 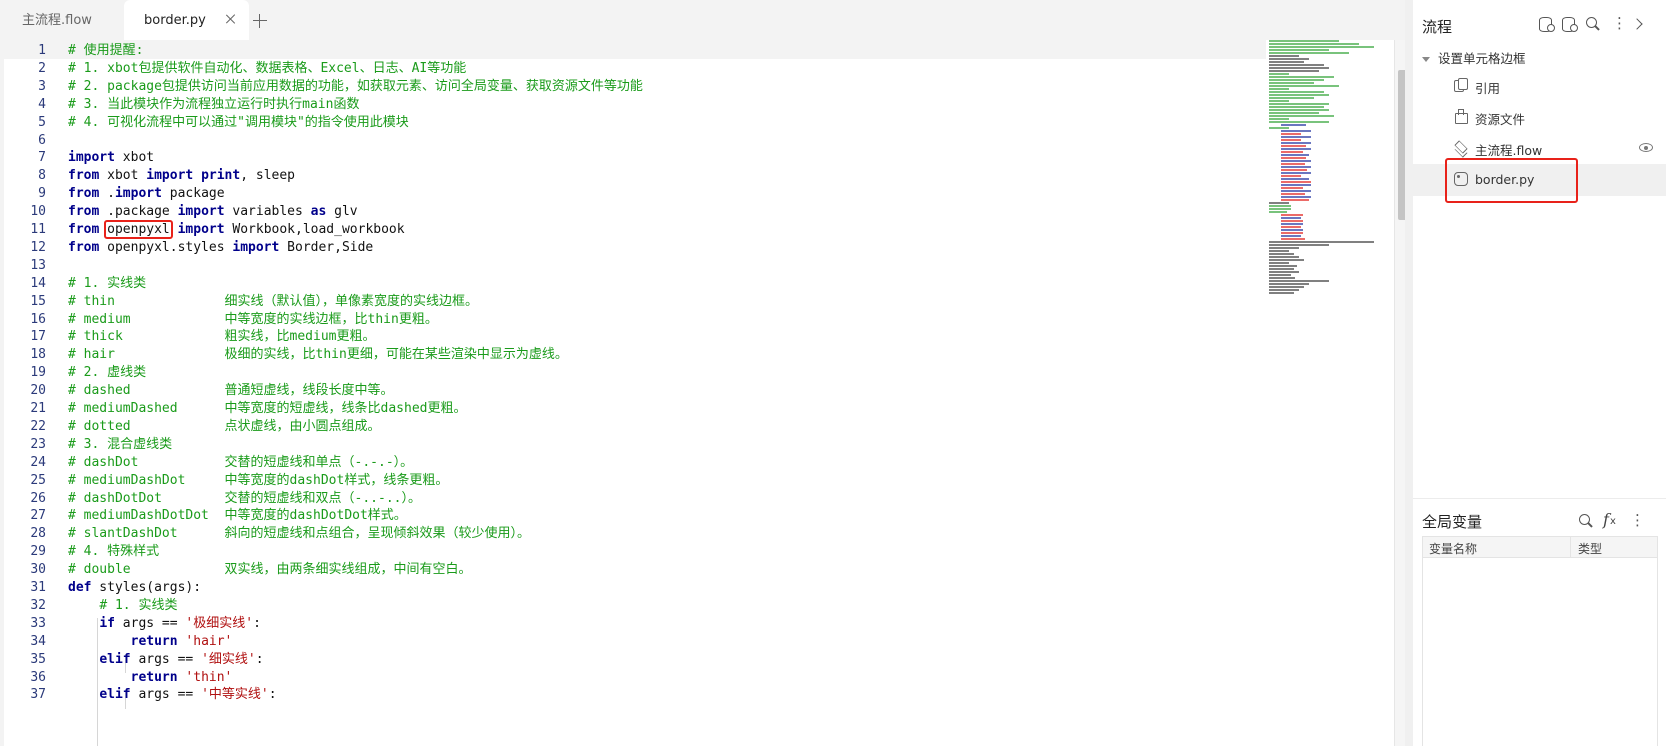 I want to click on comment-token: # mediumDashDot 中等宽度的dashDot样式，线条更粗。, so click(x=258, y=480).